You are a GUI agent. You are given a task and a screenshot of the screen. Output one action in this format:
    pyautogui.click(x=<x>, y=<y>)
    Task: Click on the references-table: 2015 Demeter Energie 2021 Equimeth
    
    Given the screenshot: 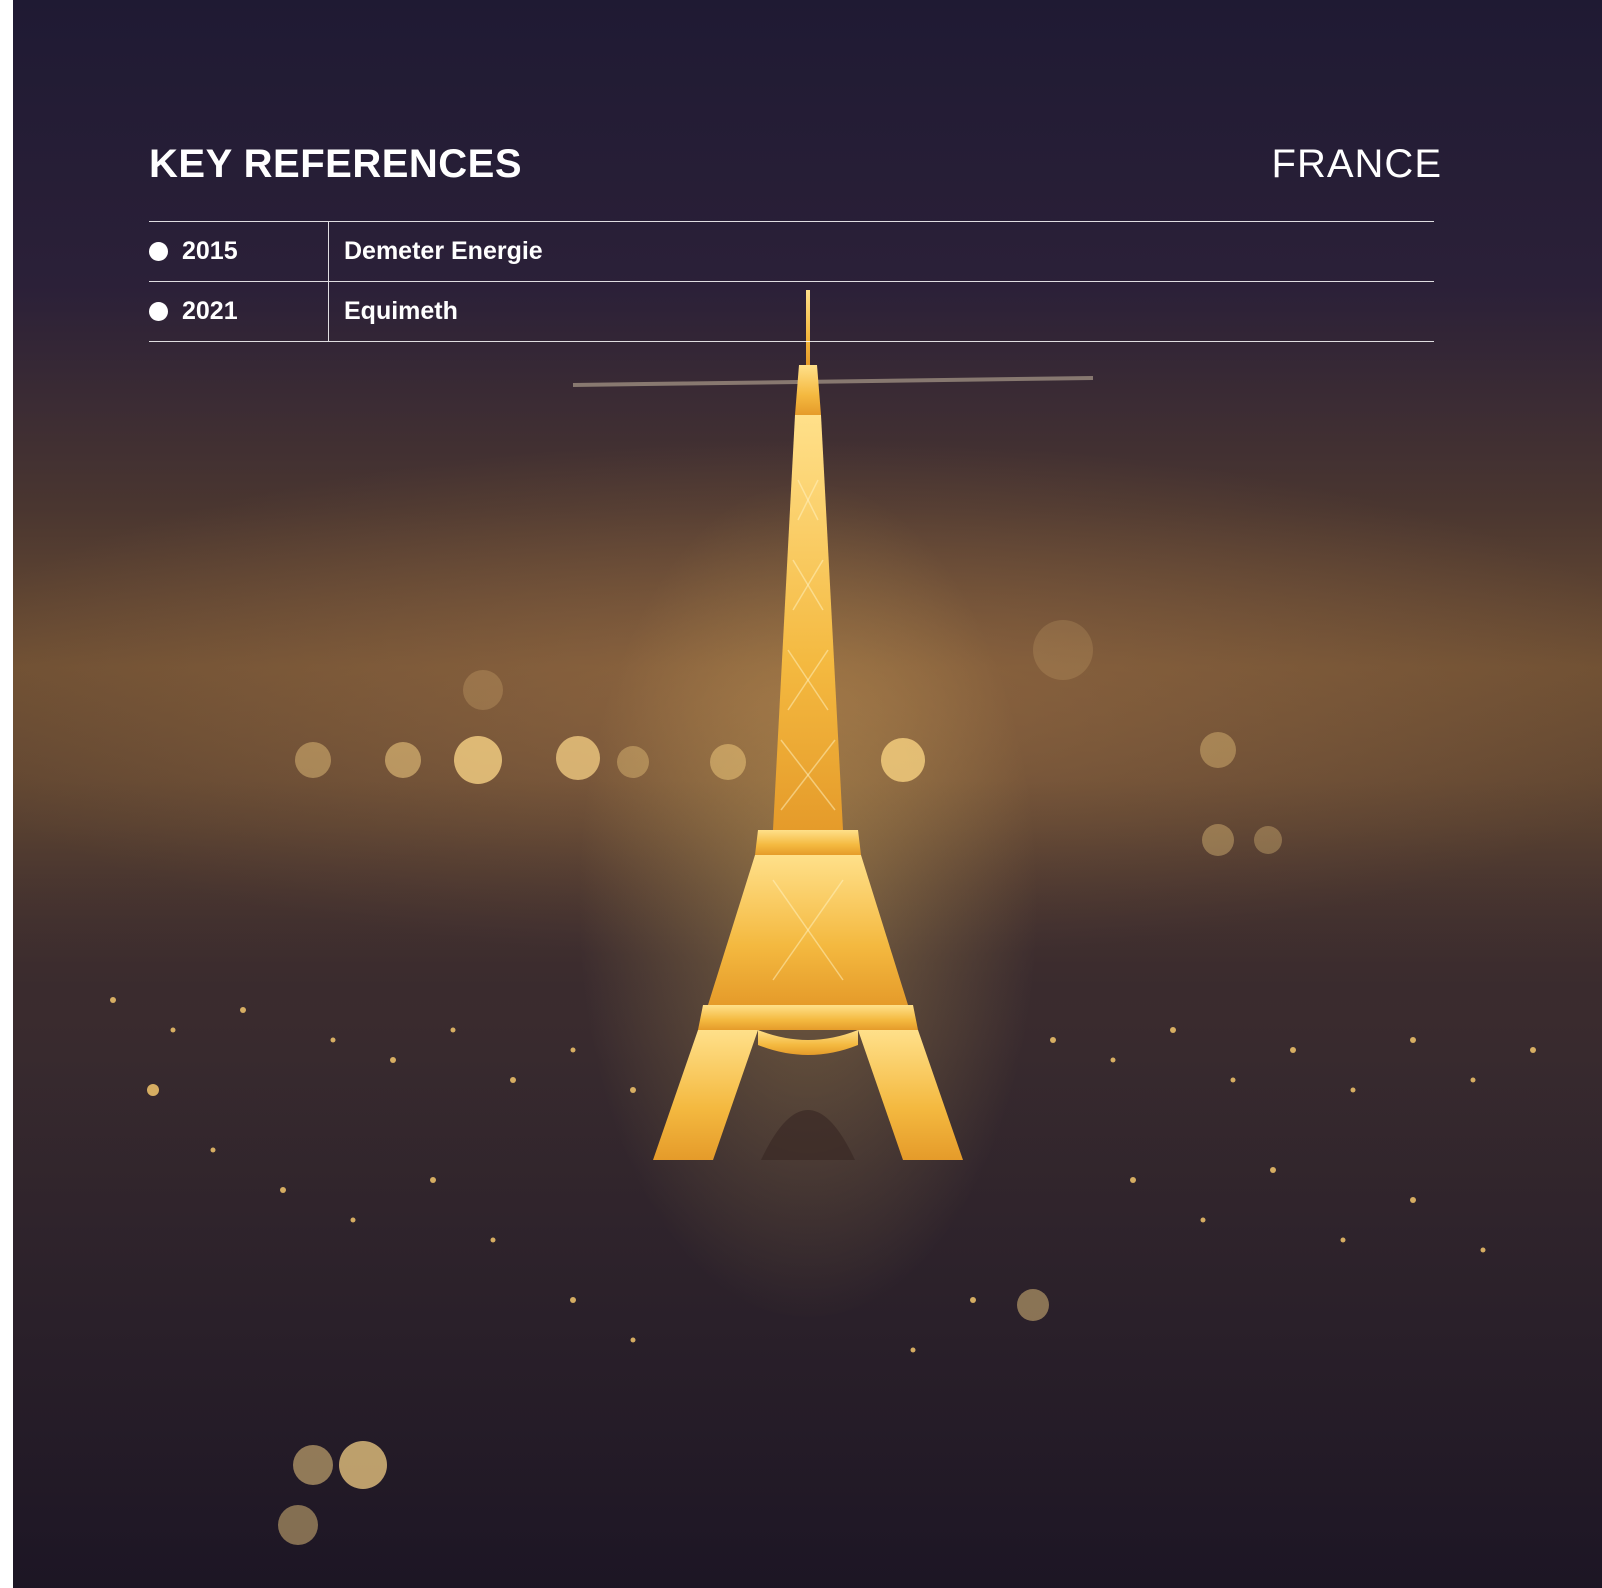 What is the action you would take?
    pyautogui.click(x=791, y=281)
    